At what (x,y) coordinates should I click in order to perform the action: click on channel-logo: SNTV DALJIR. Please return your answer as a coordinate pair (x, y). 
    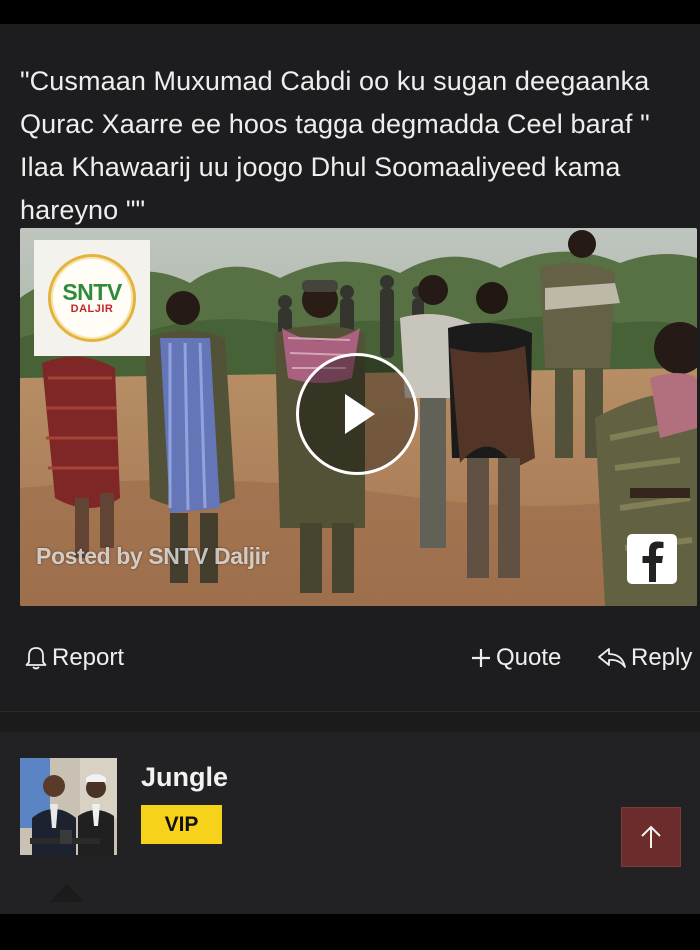
    Looking at the image, I should click on (92, 298).